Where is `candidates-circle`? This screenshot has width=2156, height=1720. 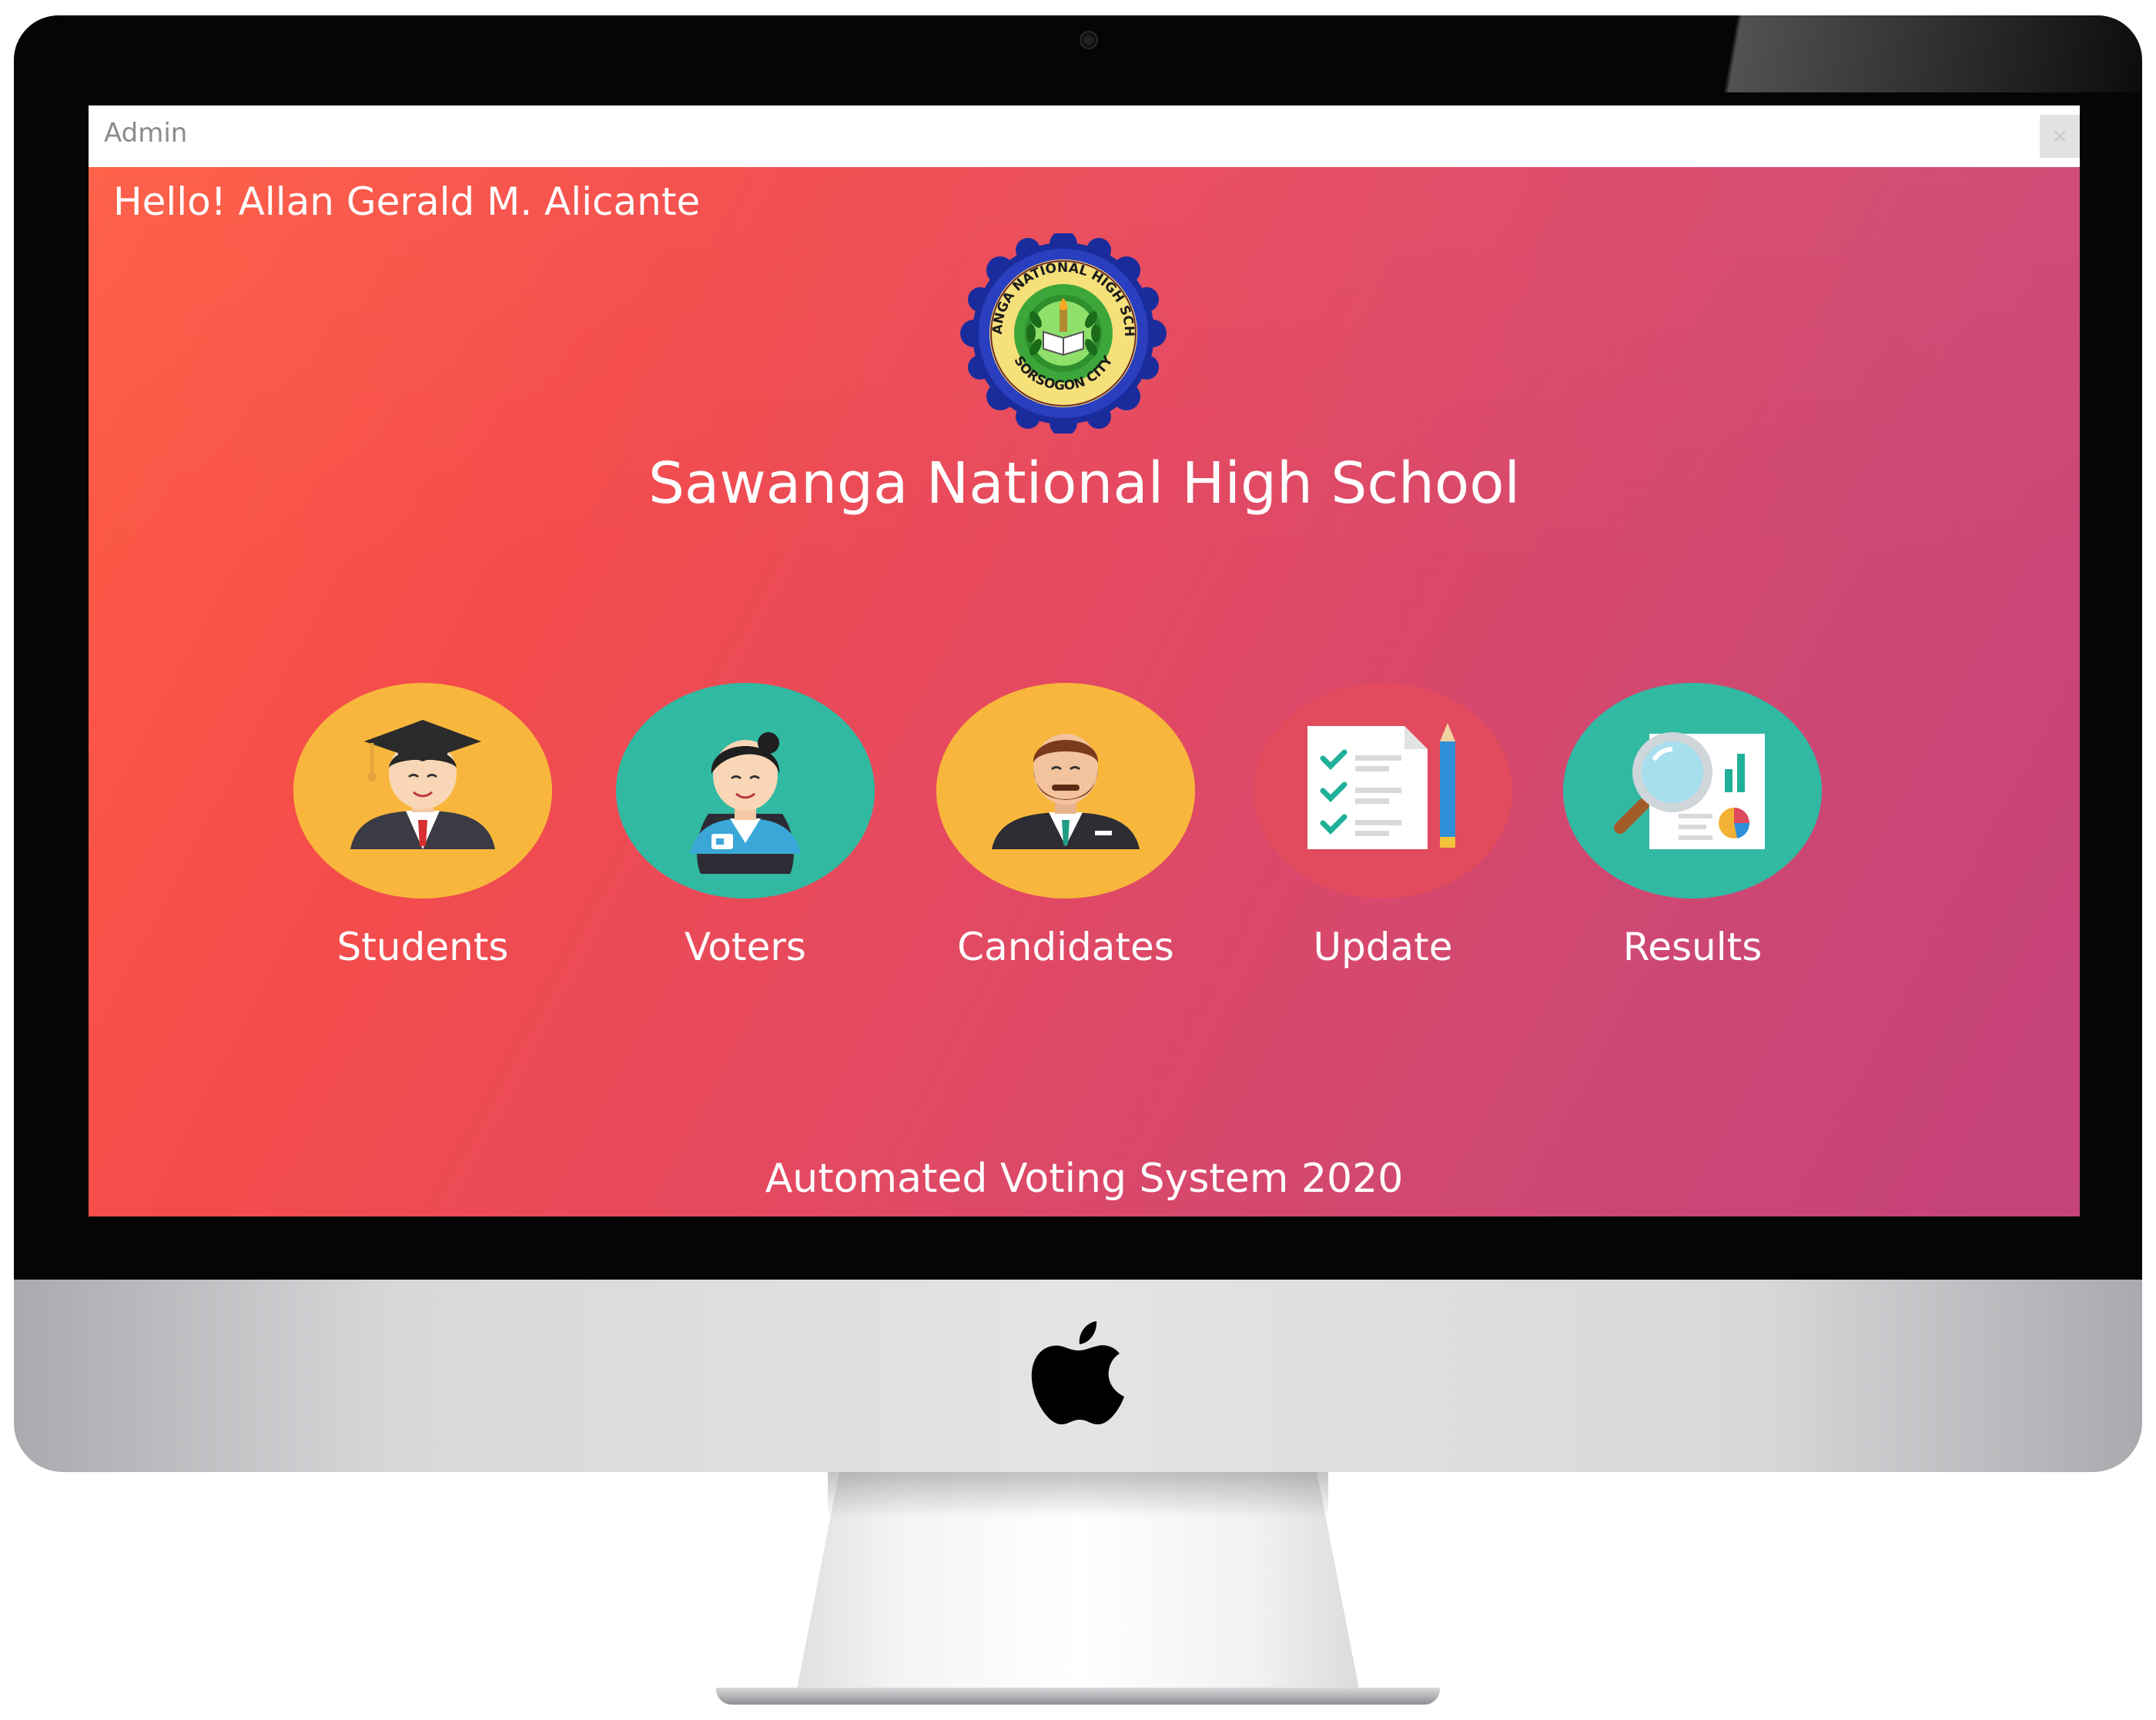 candidates-circle is located at coordinates (1065, 790).